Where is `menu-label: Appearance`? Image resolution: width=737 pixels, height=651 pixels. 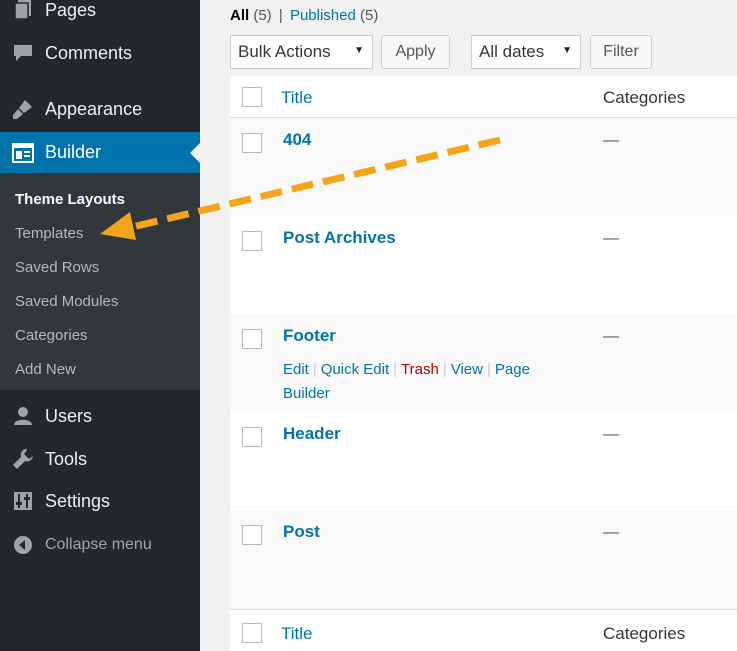 menu-label: Appearance is located at coordinates (94, 108).